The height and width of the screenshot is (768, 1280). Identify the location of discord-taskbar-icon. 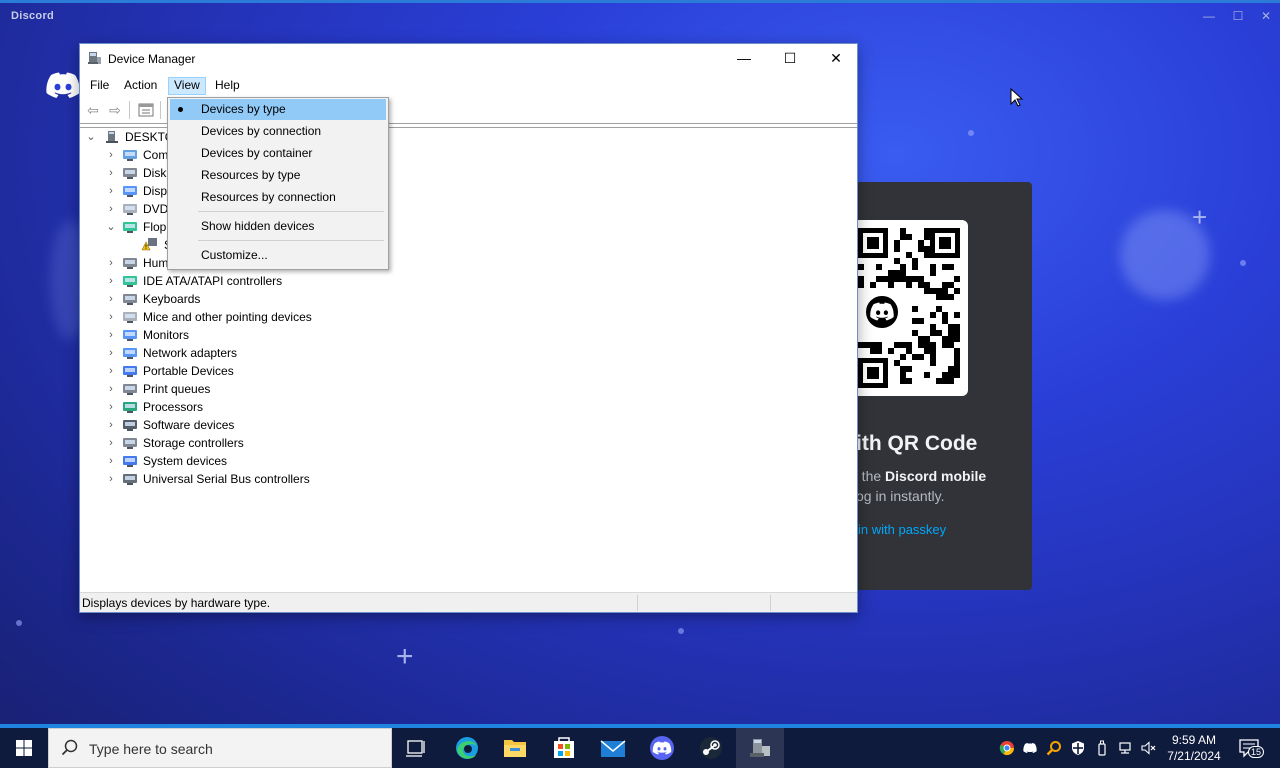
(662, 748).